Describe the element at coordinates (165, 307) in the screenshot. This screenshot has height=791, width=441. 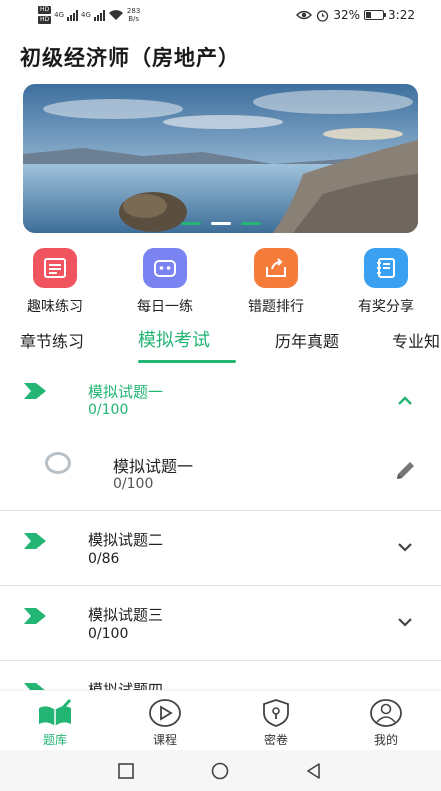
I see `quick-action-label: 每日一练` at that location.